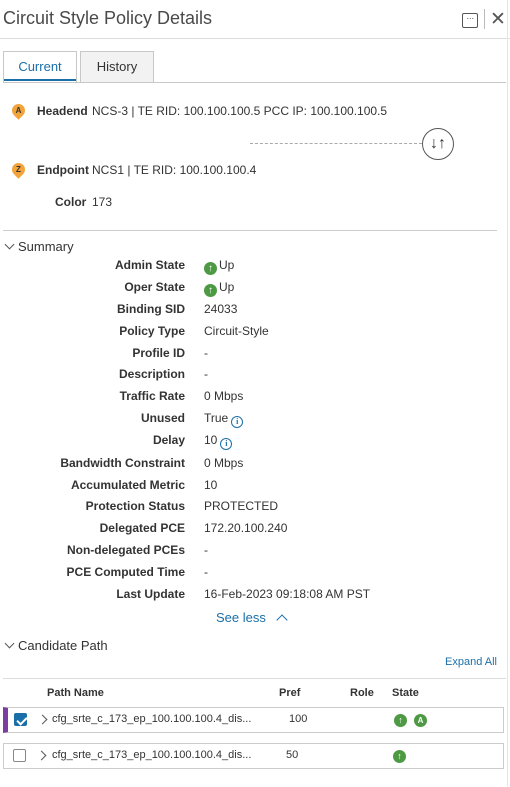 Image resolution: width=510 pixels, height=787 pixels. I want to click on summary-row-non-delegated-pces: Non-delegated PCEs -, so click(250, 552).